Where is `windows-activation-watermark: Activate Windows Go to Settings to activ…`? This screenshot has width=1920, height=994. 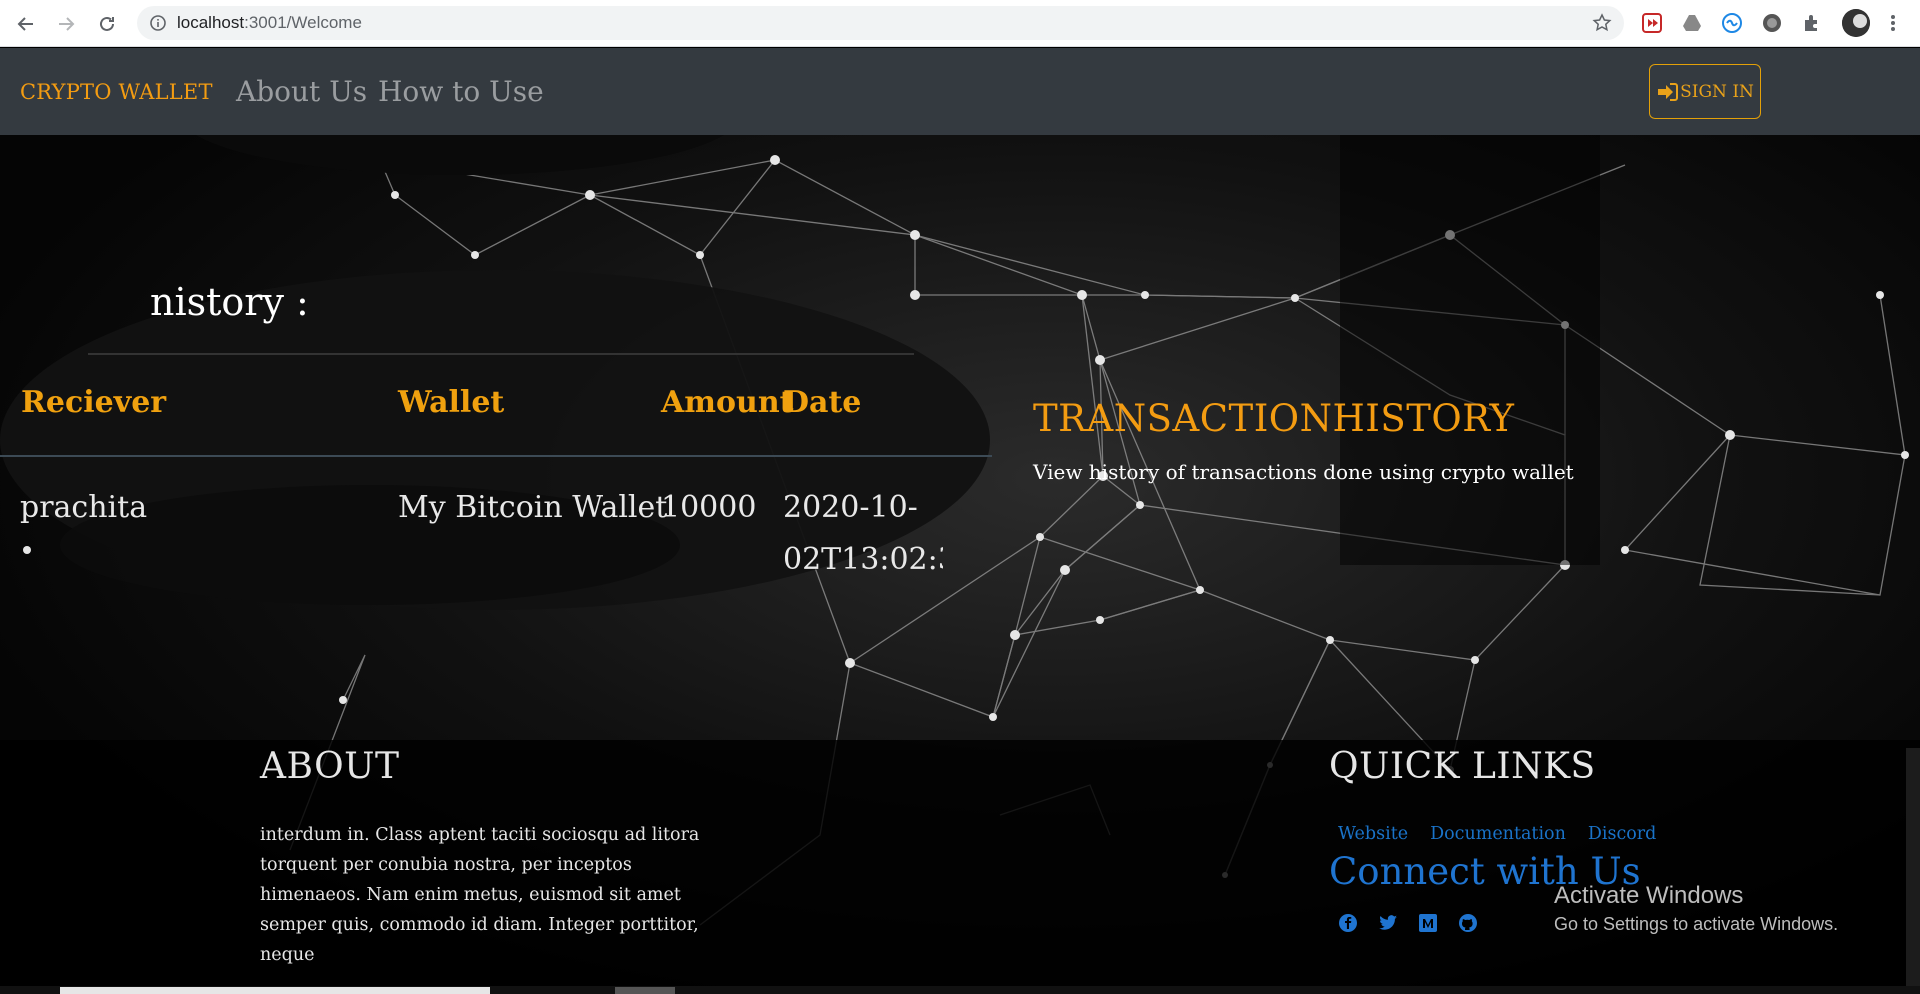
windows-activation-watermark: Activate Windows Go to Settings to activ… is located at coordinates (1696, 908).